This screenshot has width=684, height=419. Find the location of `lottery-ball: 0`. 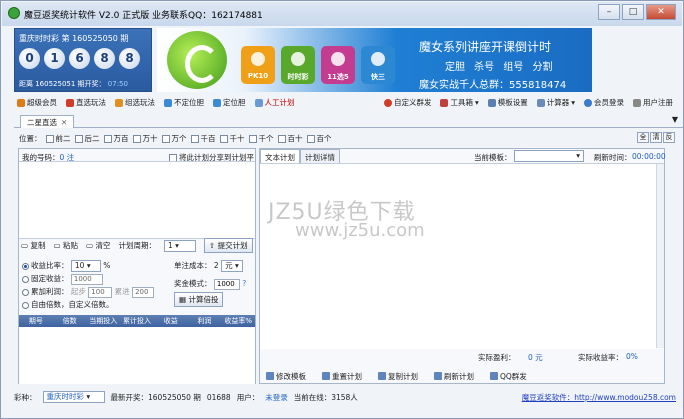

lottery-ball: 0 is located at coordinates (29, 58).